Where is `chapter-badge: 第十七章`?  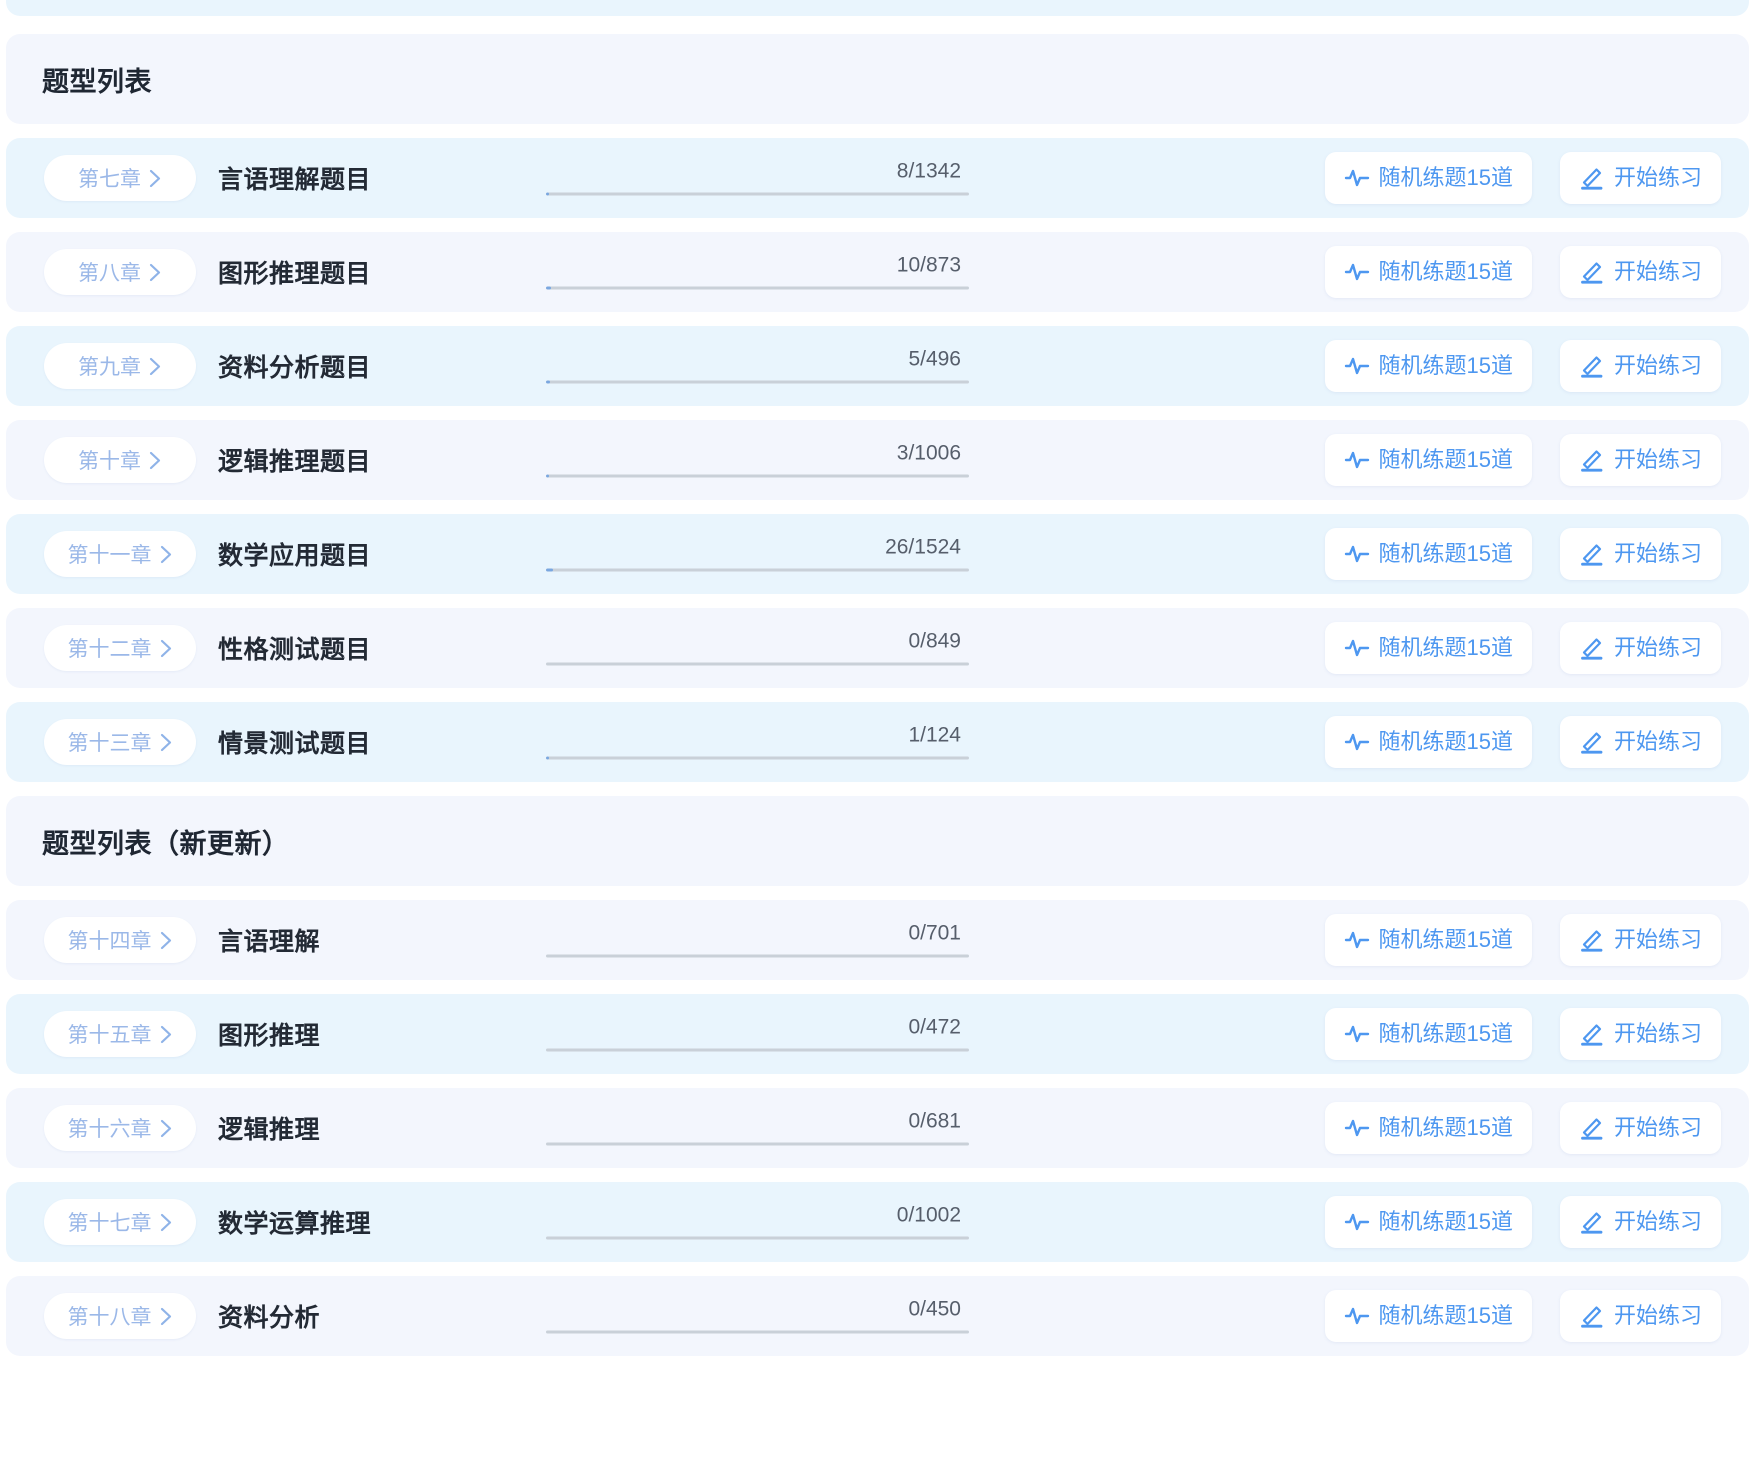
chapter-badge: 第十七章 is located at coordinates (120, 1222).